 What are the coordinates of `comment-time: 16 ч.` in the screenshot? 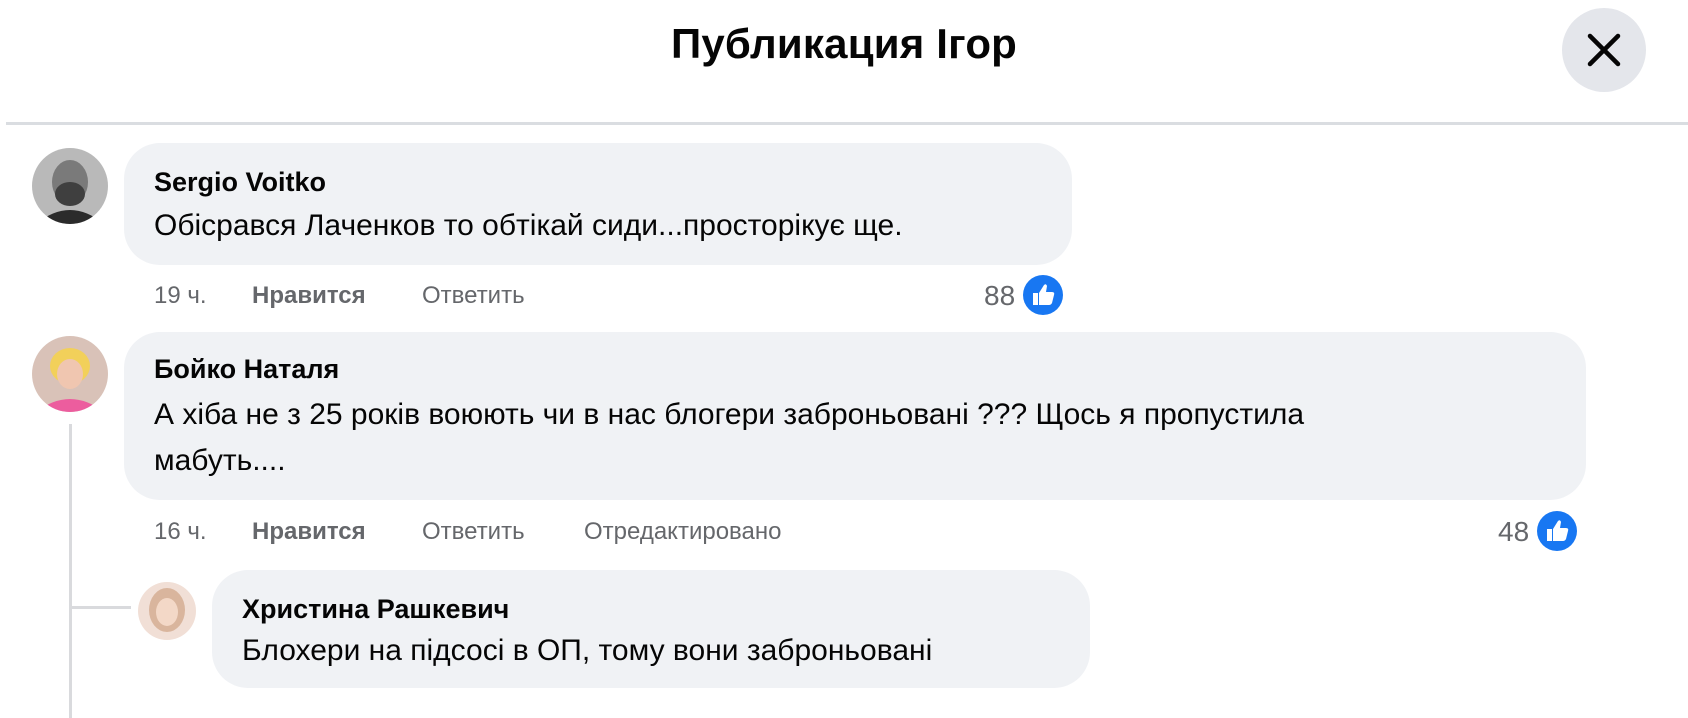 It's located at (180, 532).